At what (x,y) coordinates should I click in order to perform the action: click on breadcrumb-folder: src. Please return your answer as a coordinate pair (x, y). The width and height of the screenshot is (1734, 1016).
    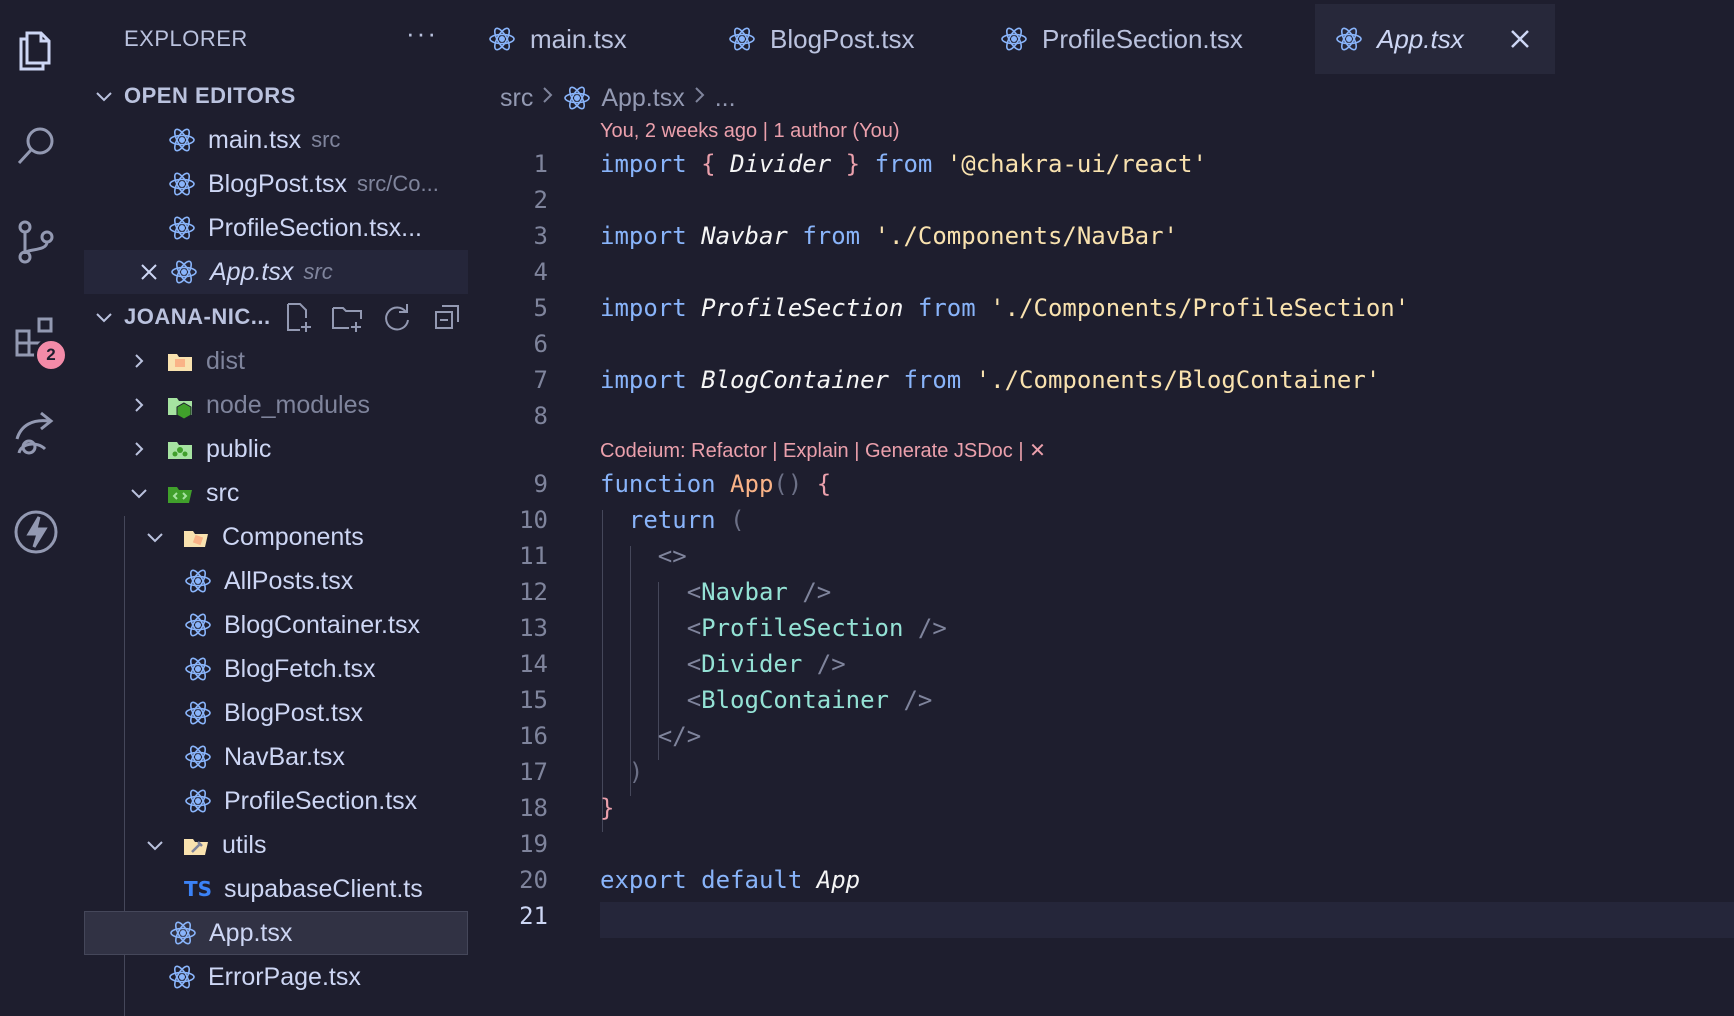
    Looking at the image, I should click on (516, 98).